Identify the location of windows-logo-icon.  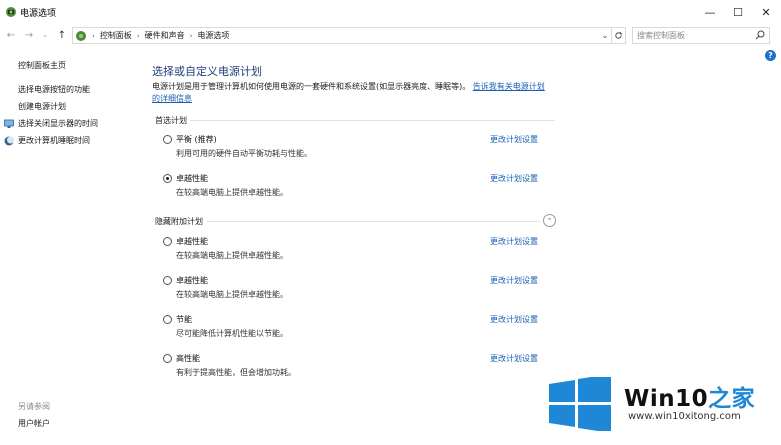
(580, 404).